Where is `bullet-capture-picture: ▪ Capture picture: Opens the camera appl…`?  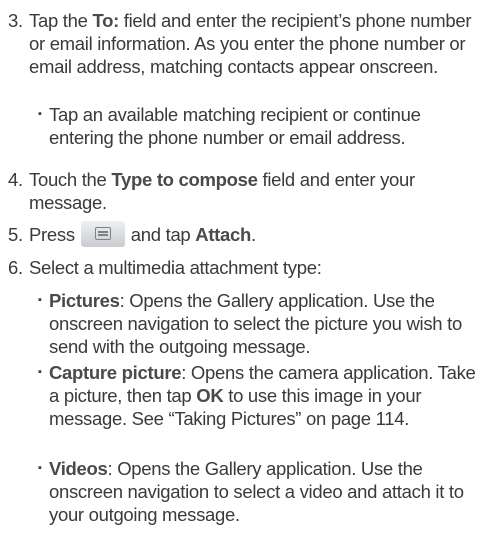 bullet-capture-picture: ▪ Capture picture: Opens the camera appl… is located at coordinates (259, 395).